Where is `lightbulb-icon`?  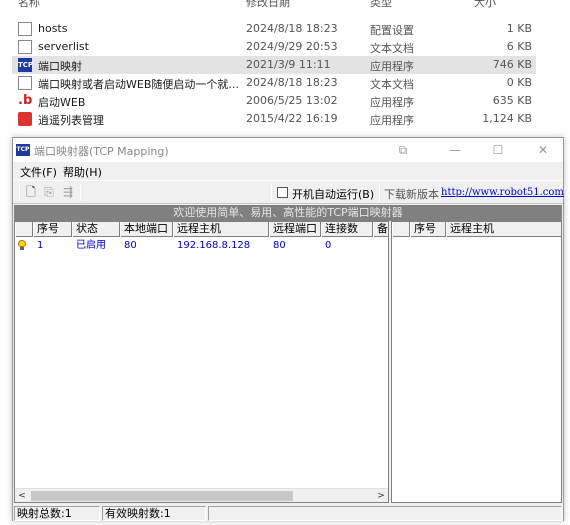
lightbulb-icon is located at coordinates (22, 245).